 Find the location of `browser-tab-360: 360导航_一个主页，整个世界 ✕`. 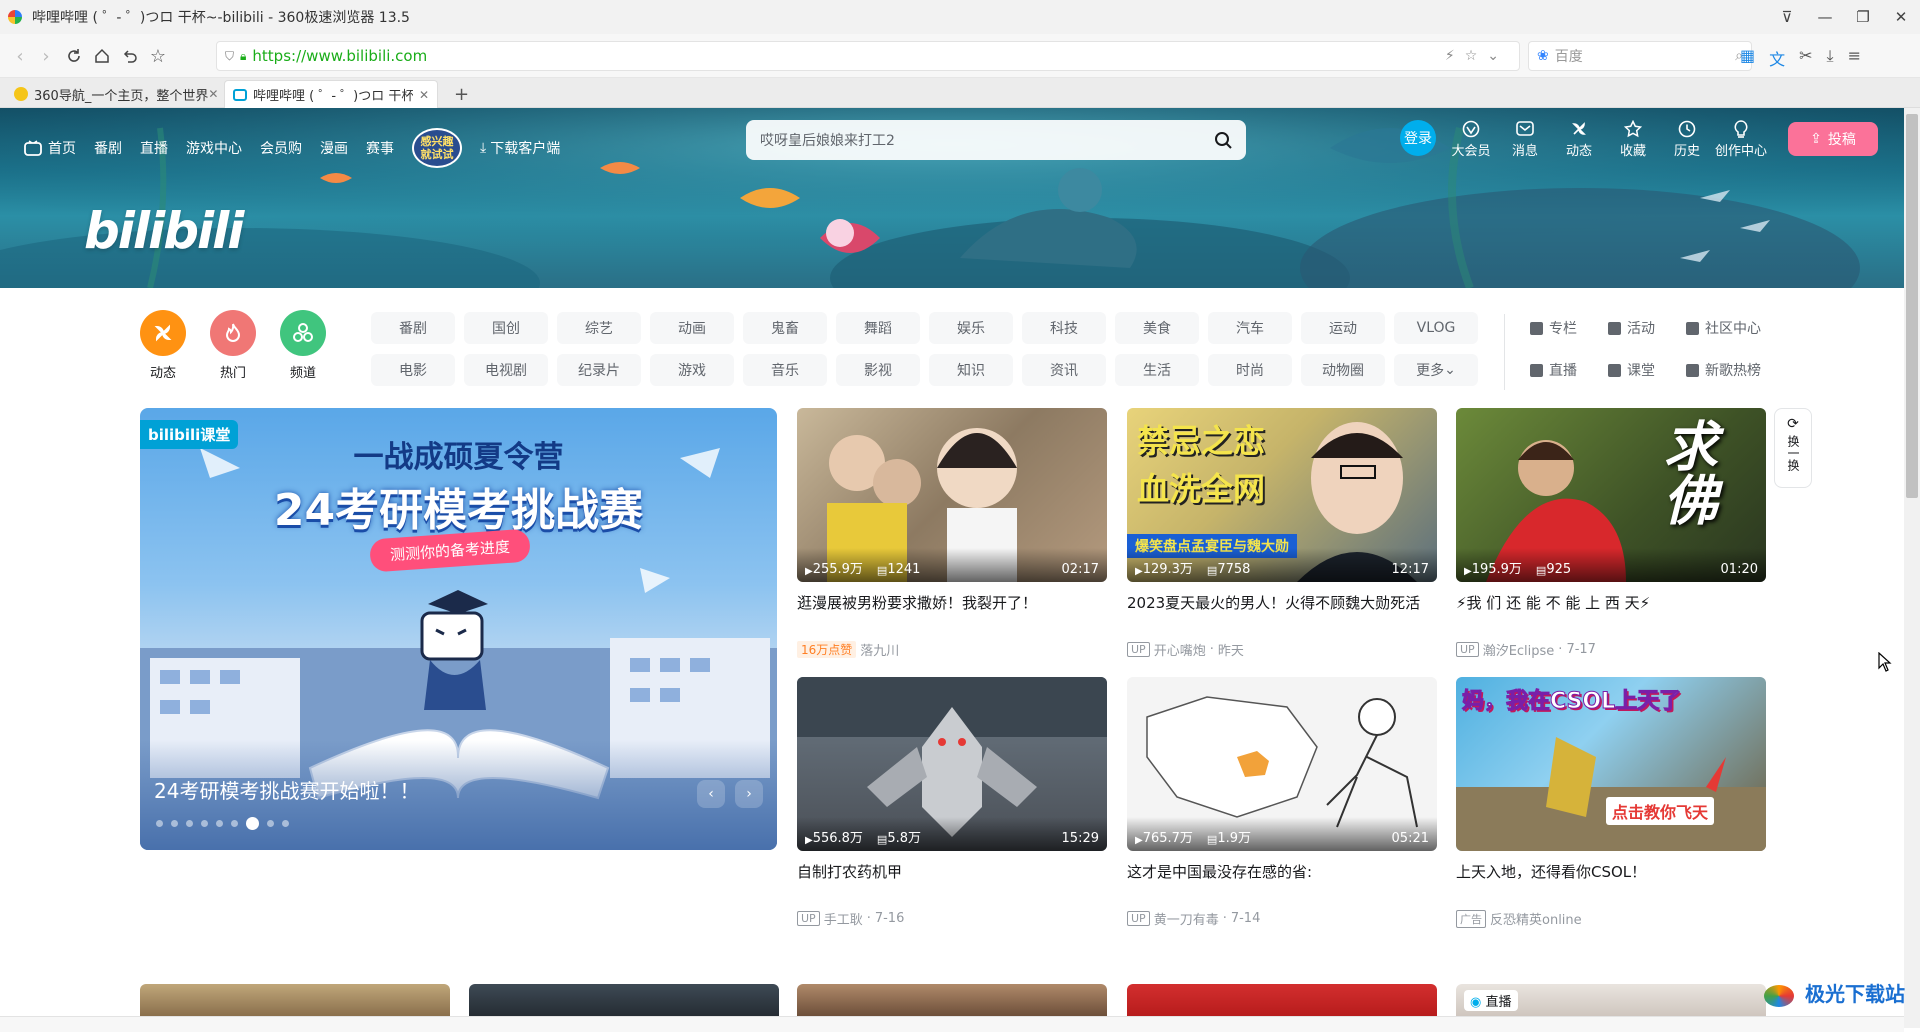

browser-tab-360: 360导航_一个主页，整个世界 ✕ is located at coordinates (112, 94).